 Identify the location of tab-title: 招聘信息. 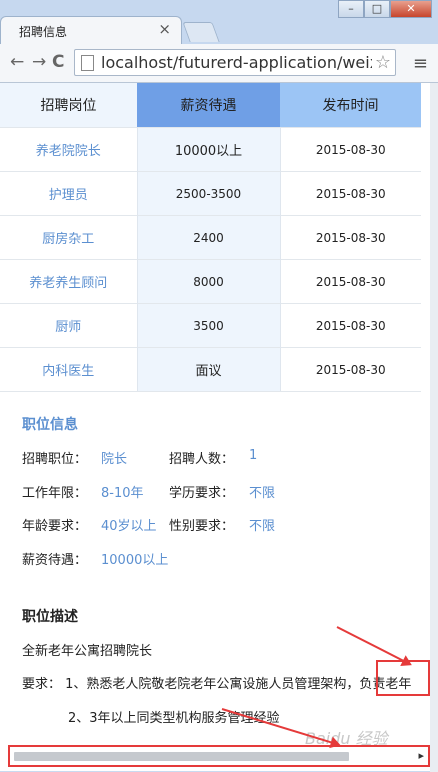
(43, 32).